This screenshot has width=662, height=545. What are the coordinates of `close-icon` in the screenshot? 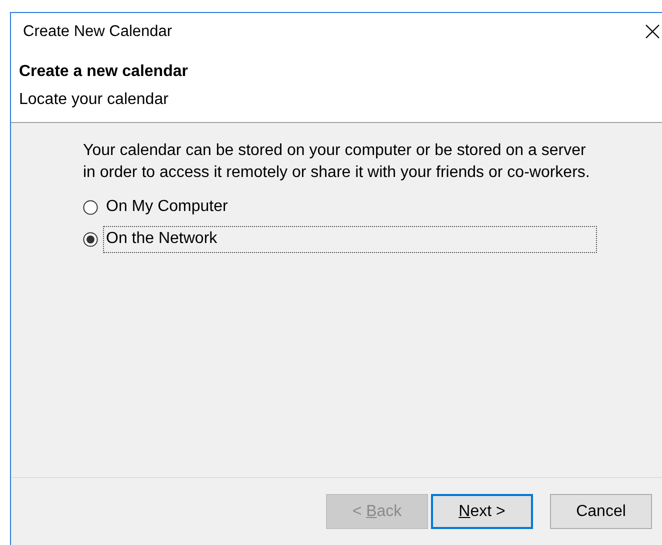 It's located at (652, 31).